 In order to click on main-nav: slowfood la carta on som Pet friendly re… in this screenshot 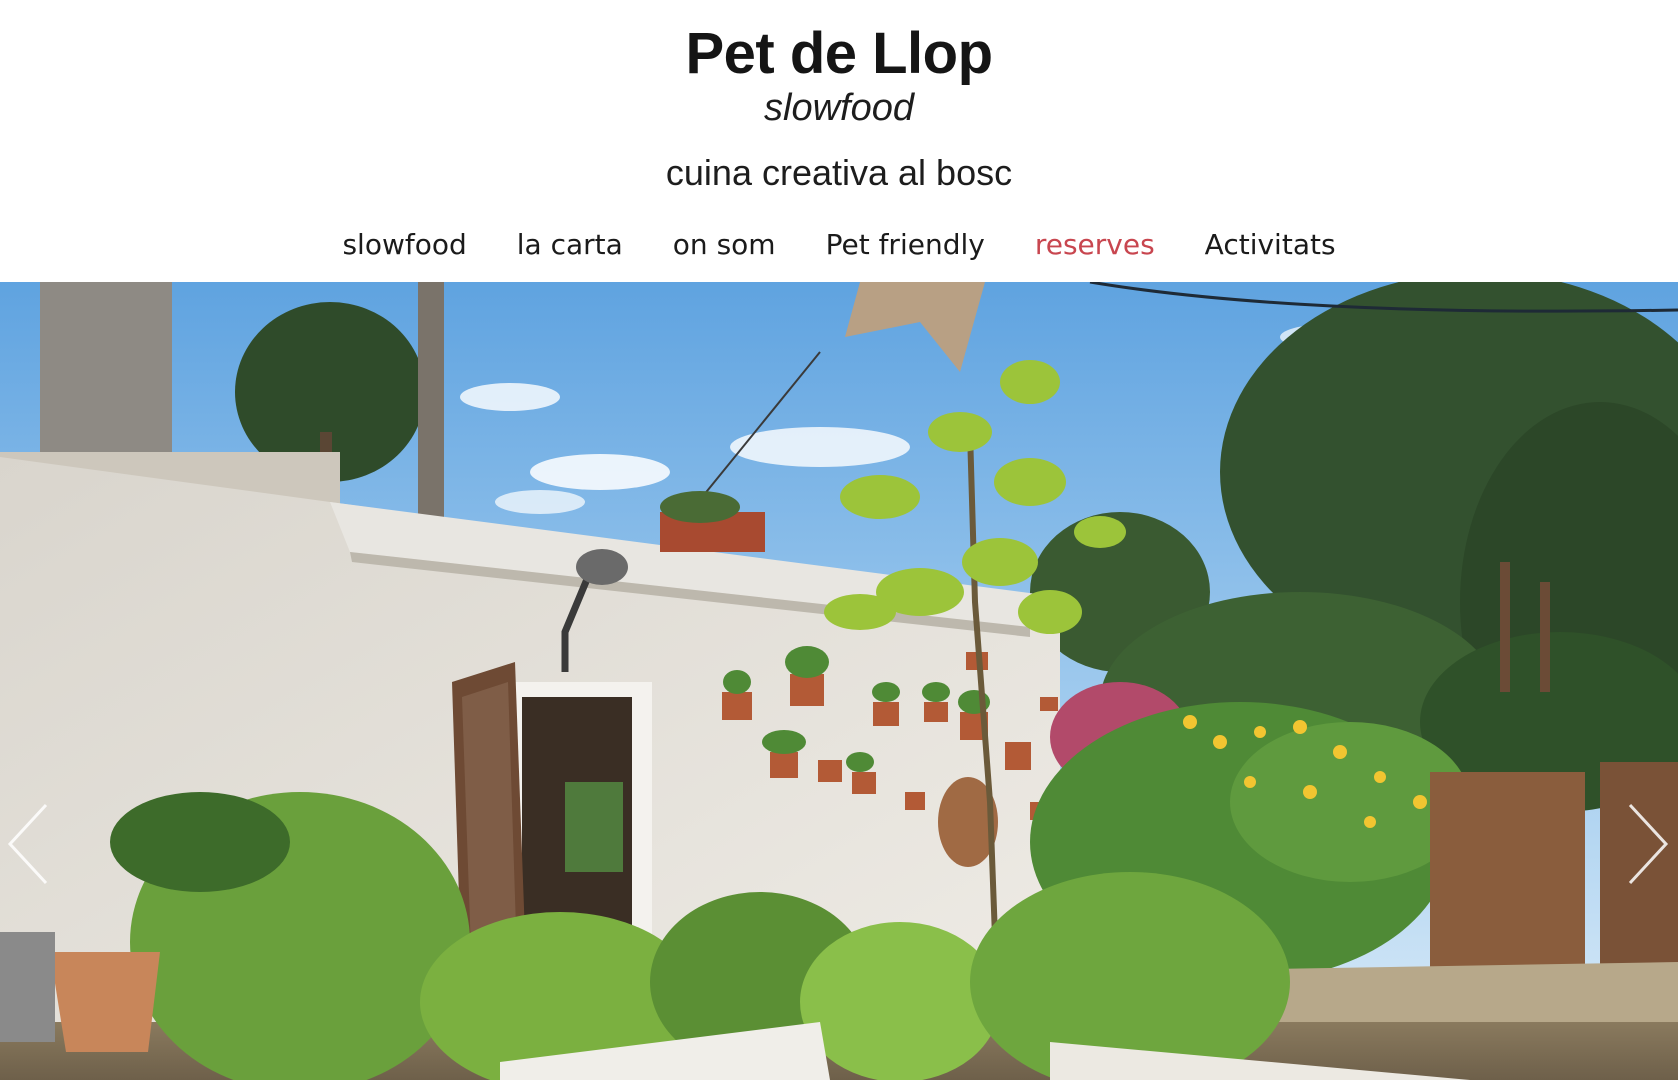, I will do `click(839, 245)`.